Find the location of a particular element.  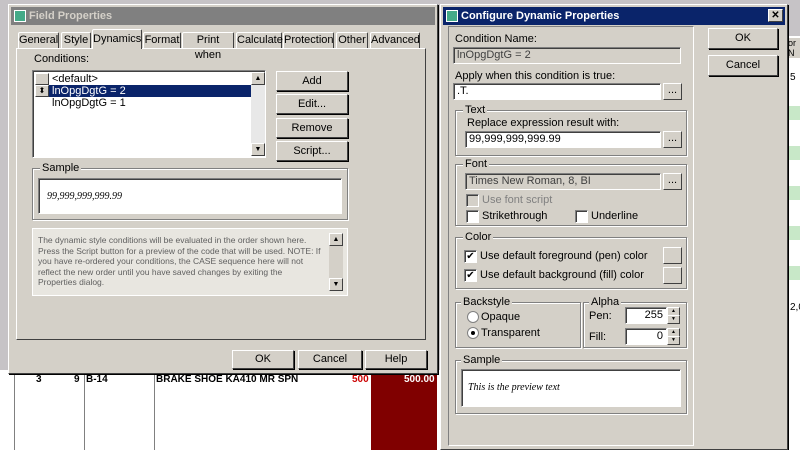

underline-checkbox is located at coordinates (581, 216).